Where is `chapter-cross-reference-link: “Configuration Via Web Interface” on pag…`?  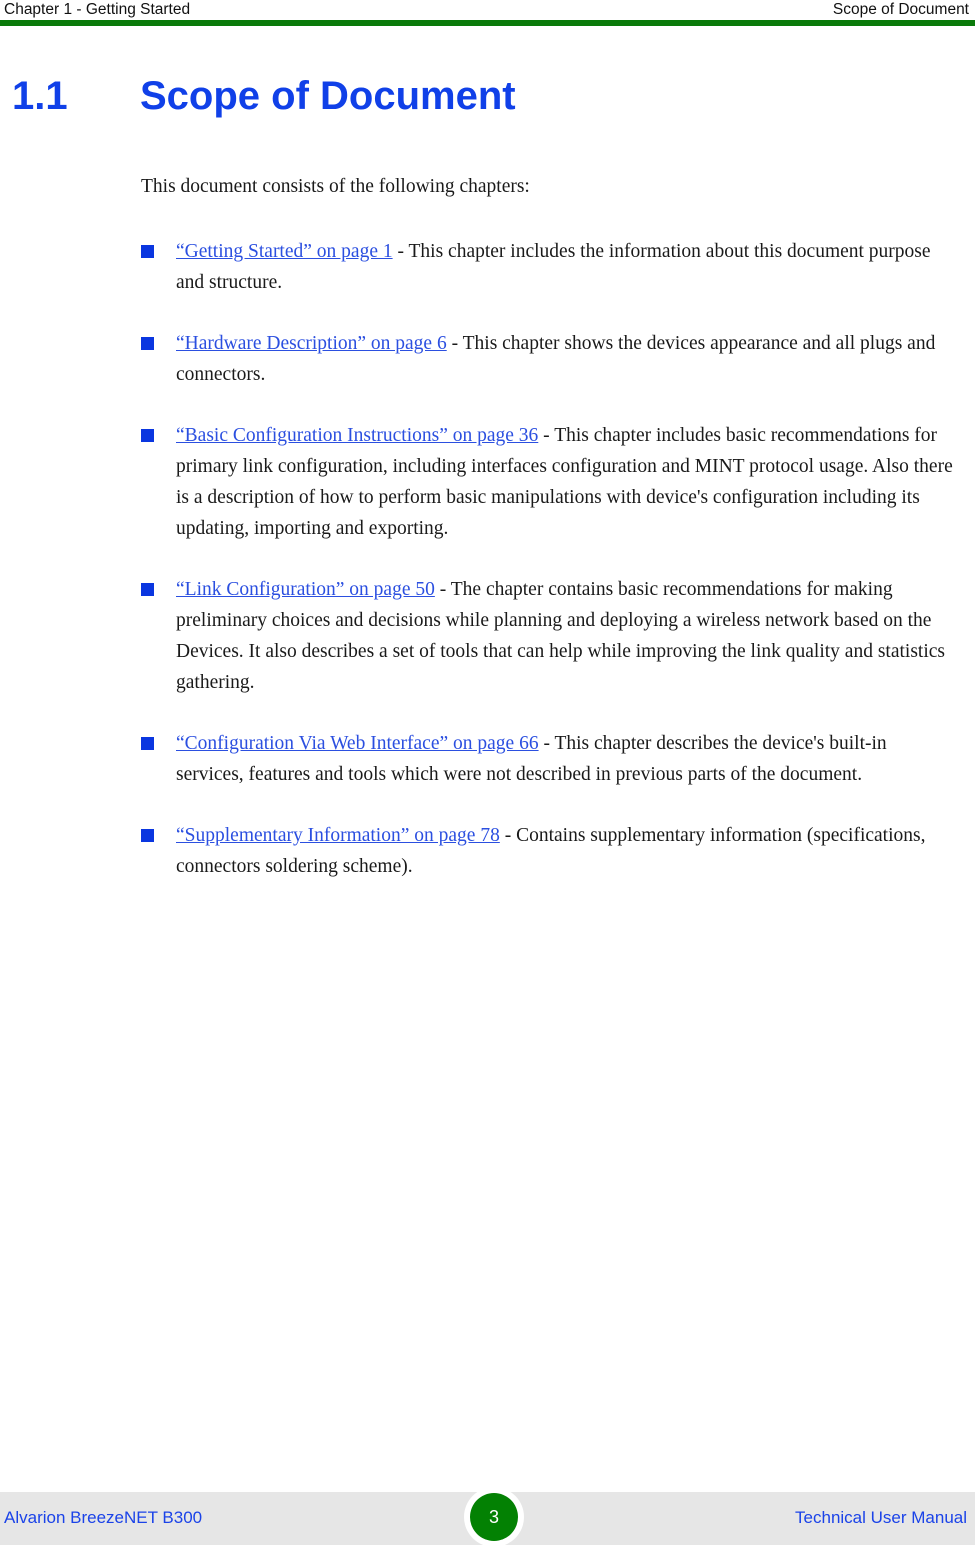 chapter-cross-reference-link: “Configuration Via Web Interface” on pag… is located at coordinates (357, 743).